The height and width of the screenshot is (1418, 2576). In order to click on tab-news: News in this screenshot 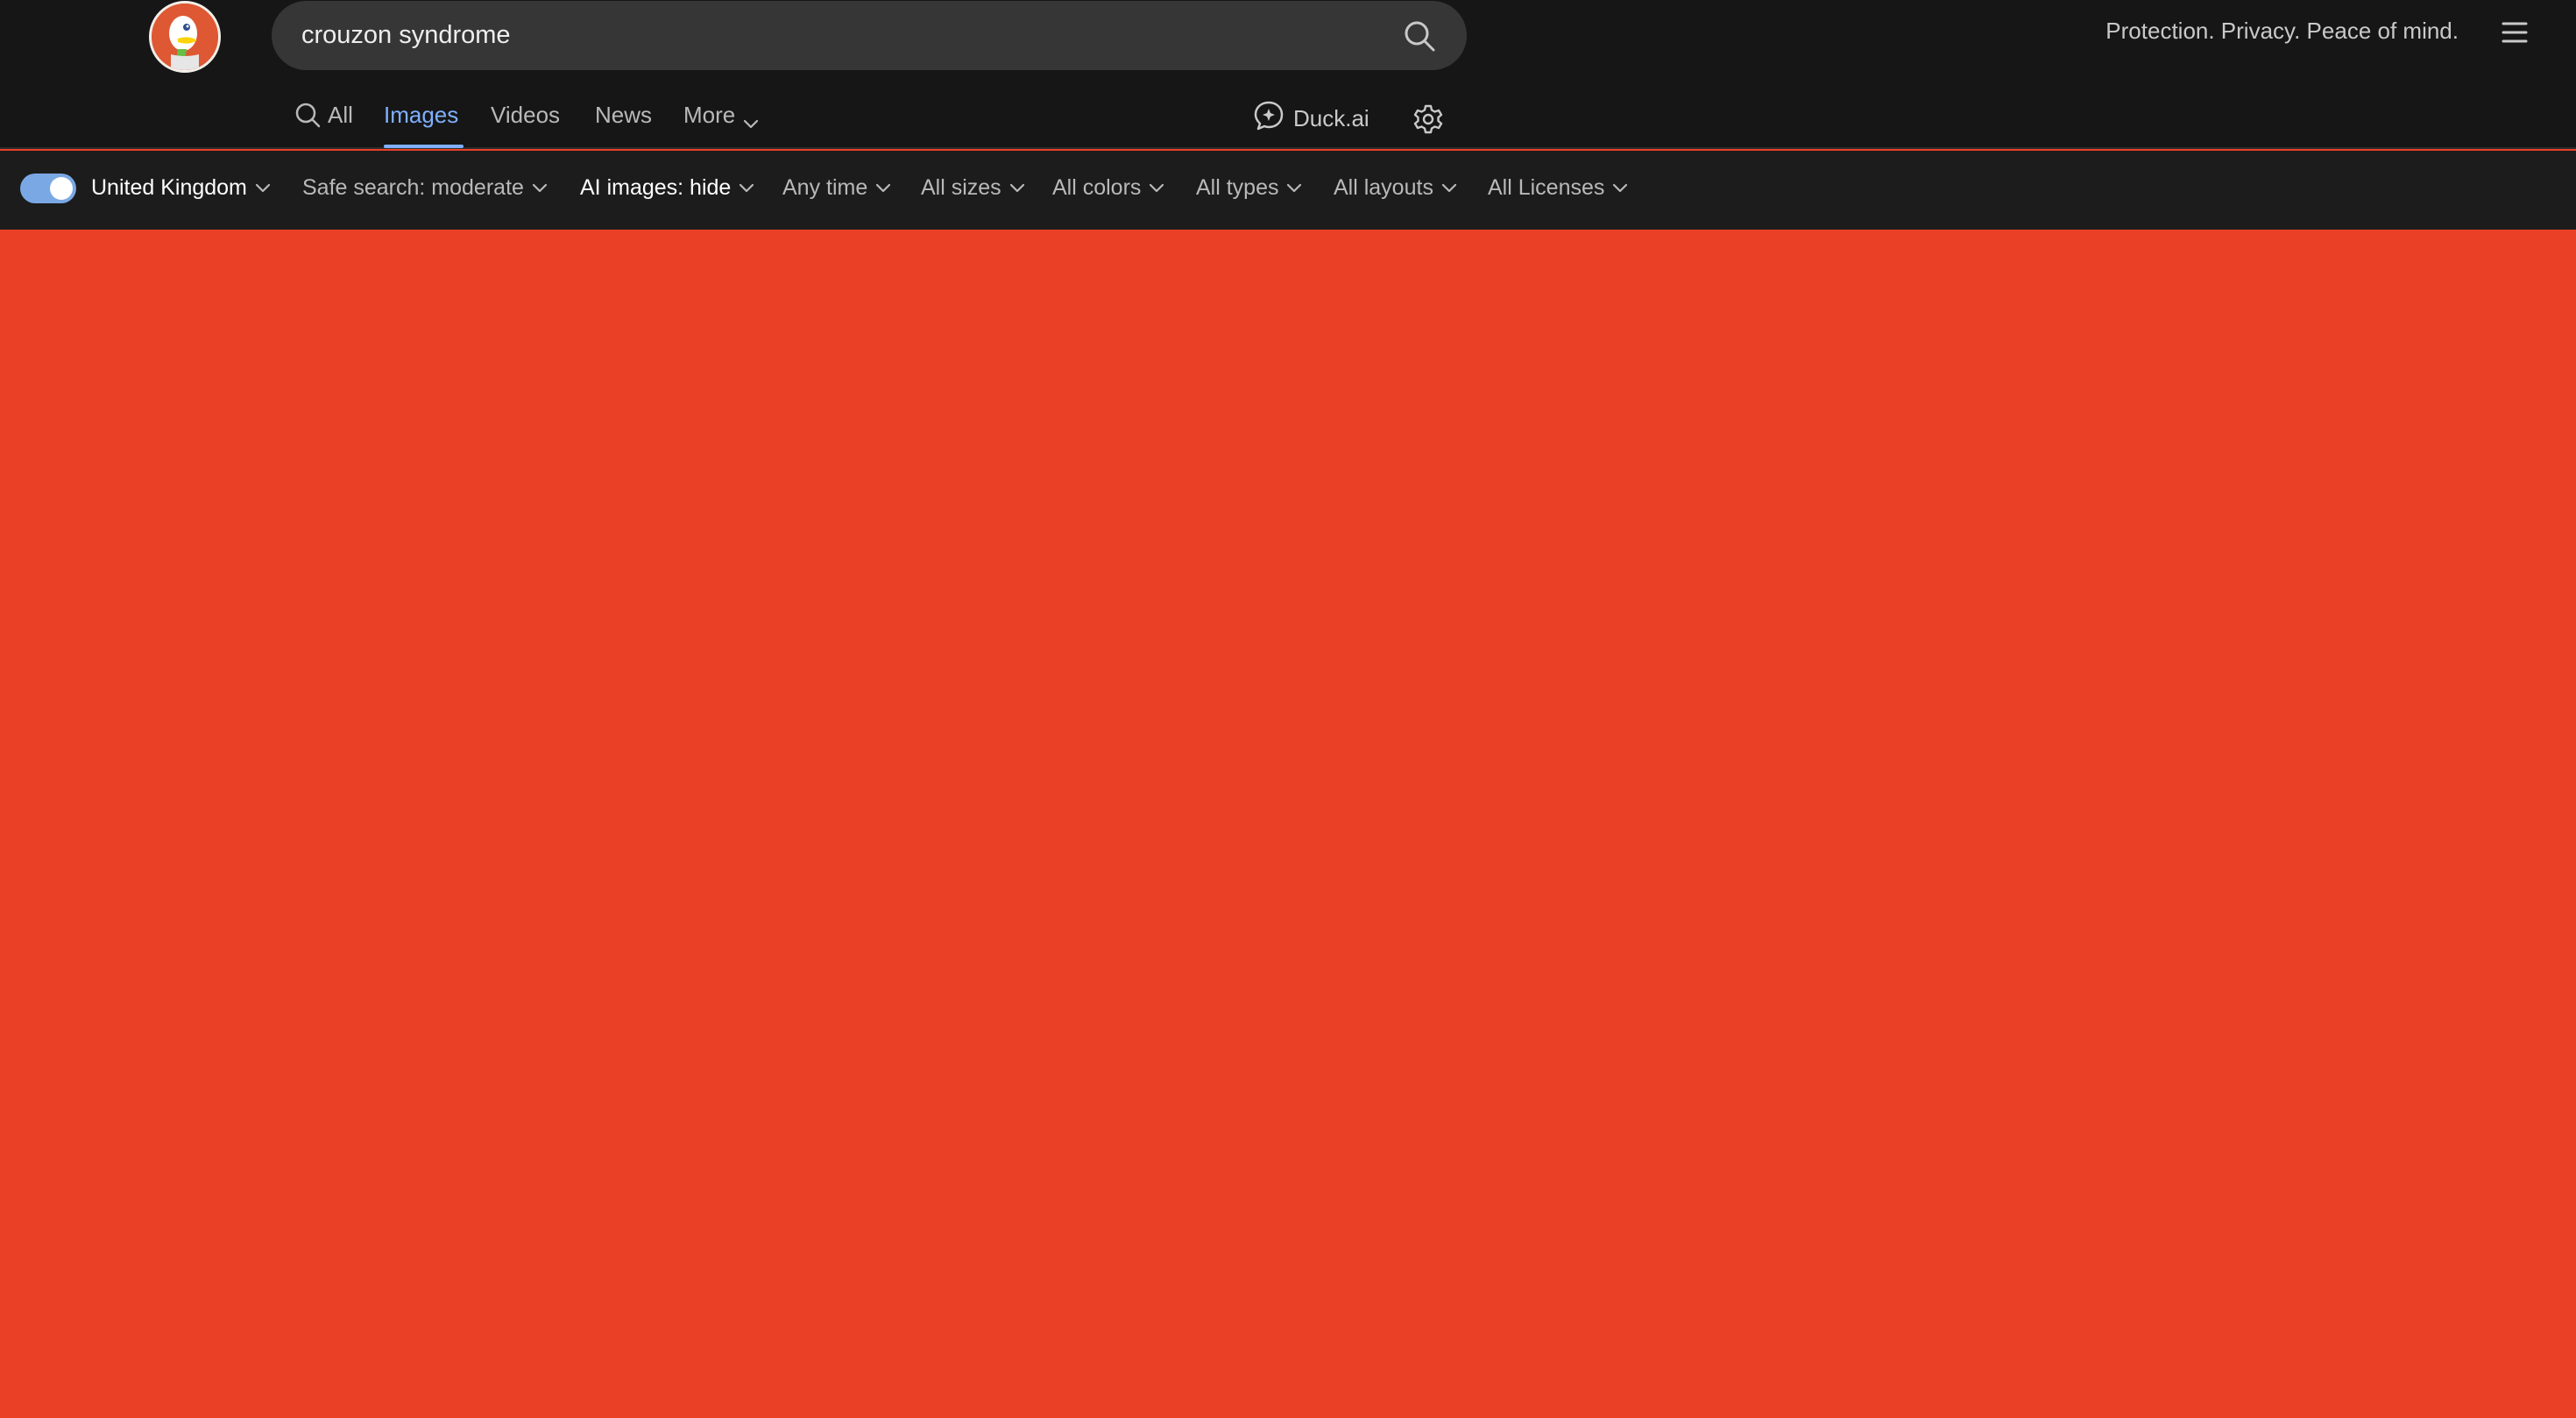, I will do `click(623, 126)`.